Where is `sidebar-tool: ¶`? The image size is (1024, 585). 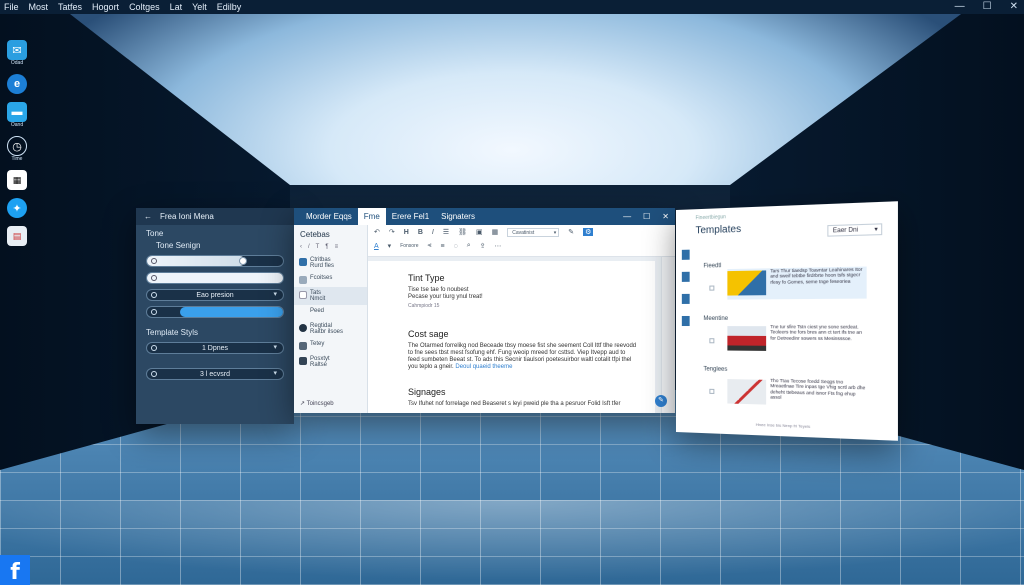
sidebar-tool: ¶ is located at coordinates (326, 247).